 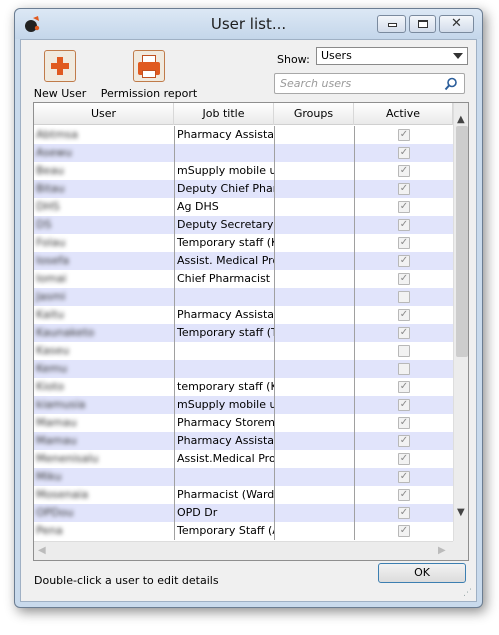 I want to click on cell-job-title: Pharmacy Assistant, so click(x=224, y=135).